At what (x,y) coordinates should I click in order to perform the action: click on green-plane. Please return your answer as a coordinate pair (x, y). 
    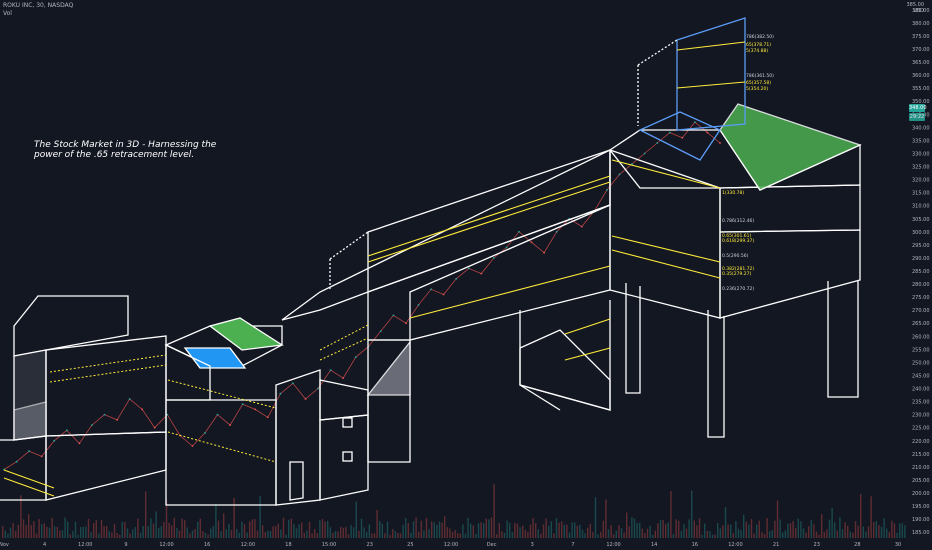
    Looking at the image, I should click on (790, 147).